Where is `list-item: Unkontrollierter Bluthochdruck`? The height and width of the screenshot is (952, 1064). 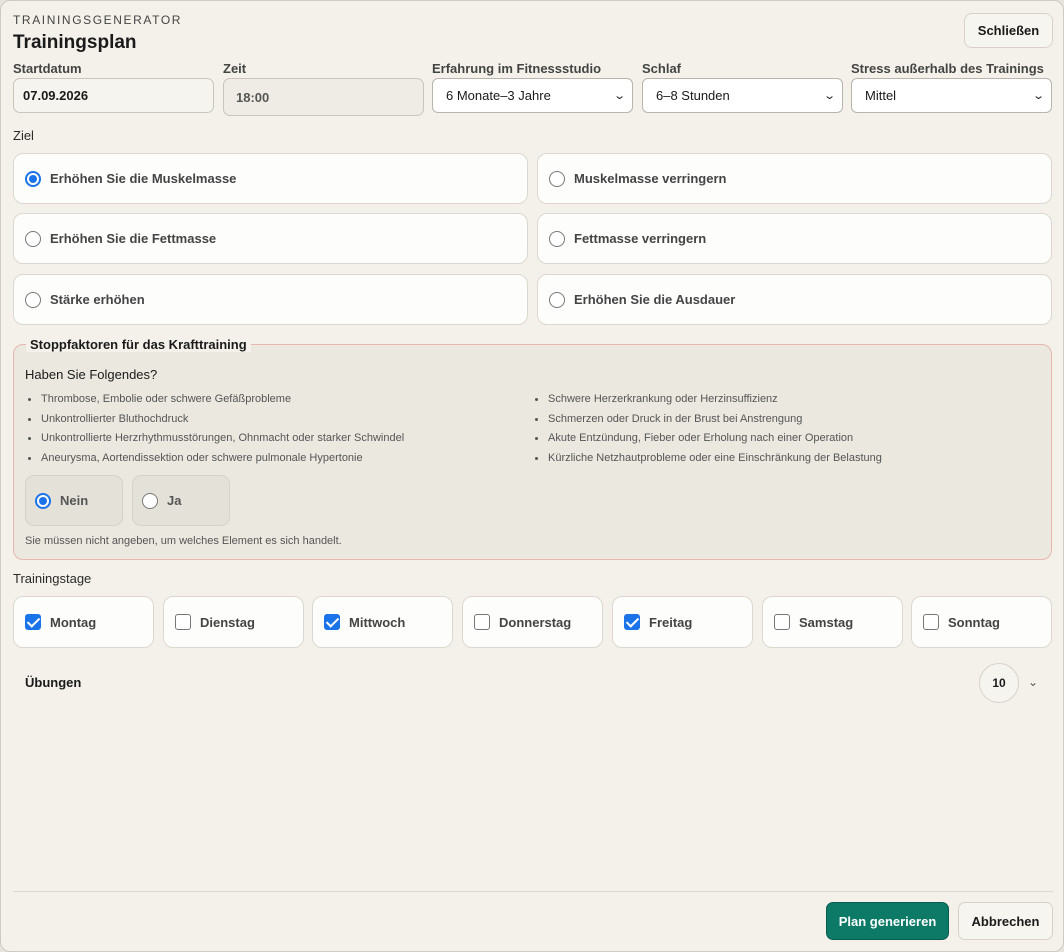 list-item: Unkontrollierter Bluthochdruck is located at coordinates (214, 423).